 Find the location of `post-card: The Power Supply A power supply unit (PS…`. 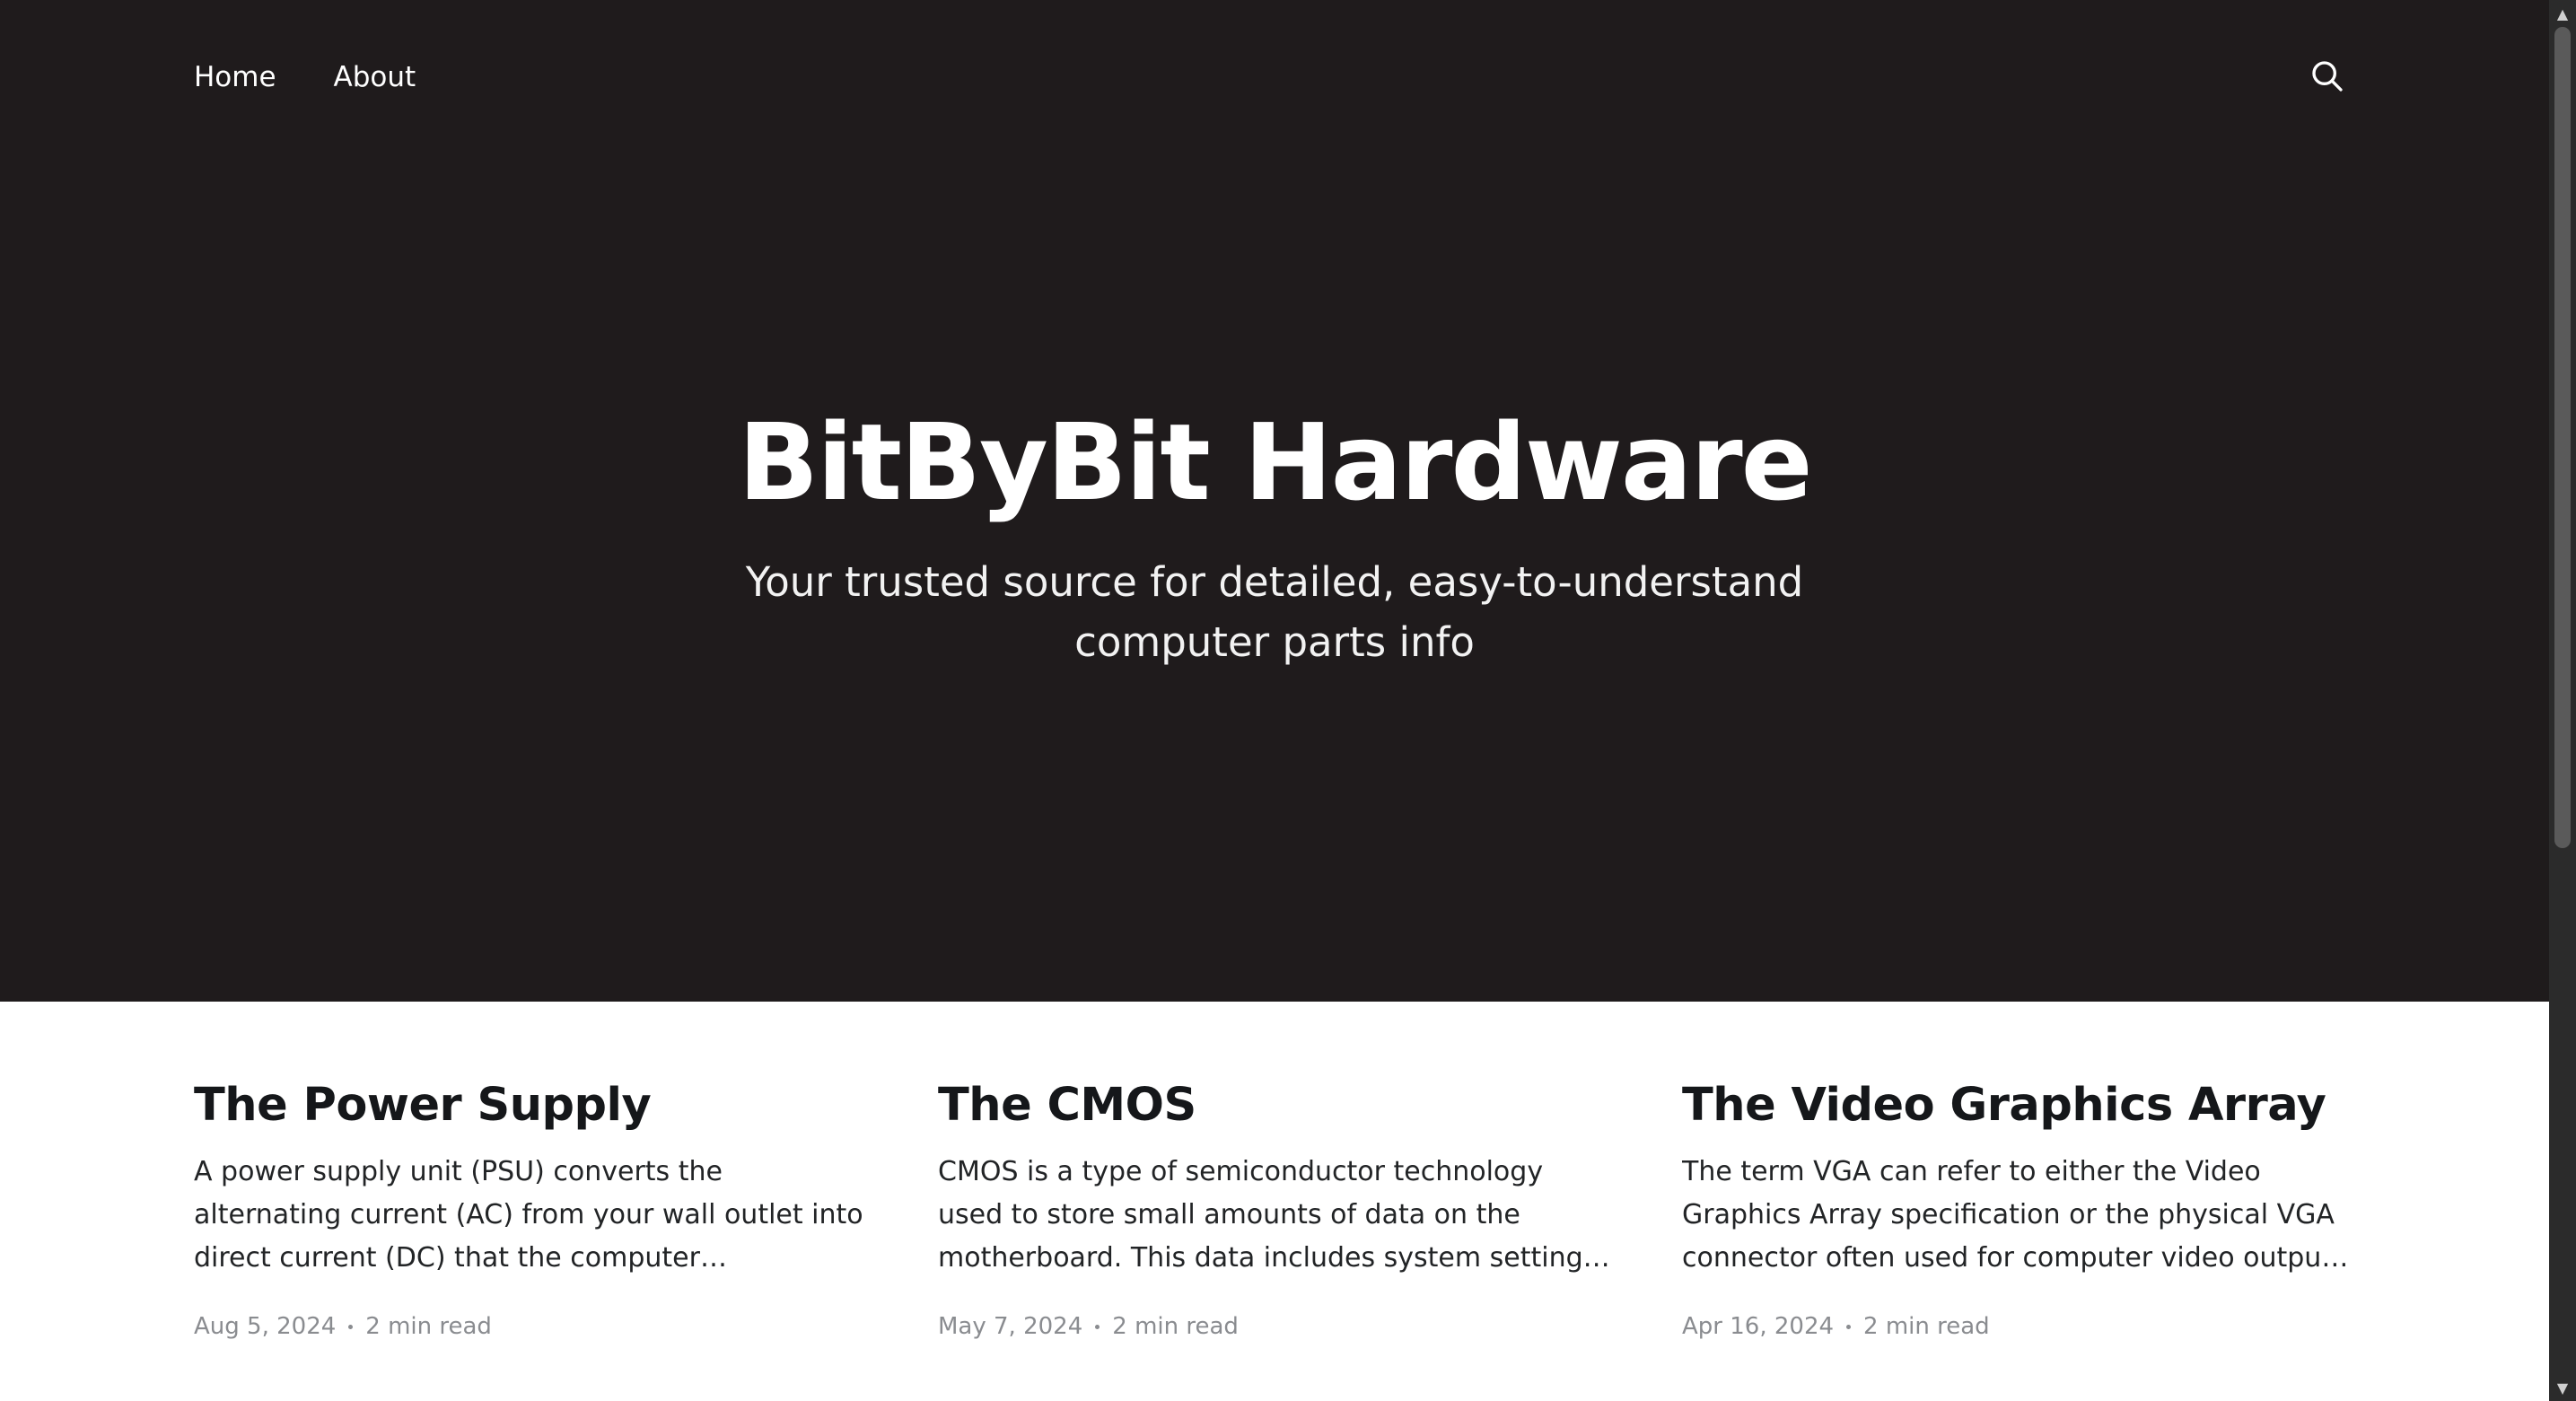

post-card: The Power Supply A power supply unit (PS… is located at coordinates (530, 1210).